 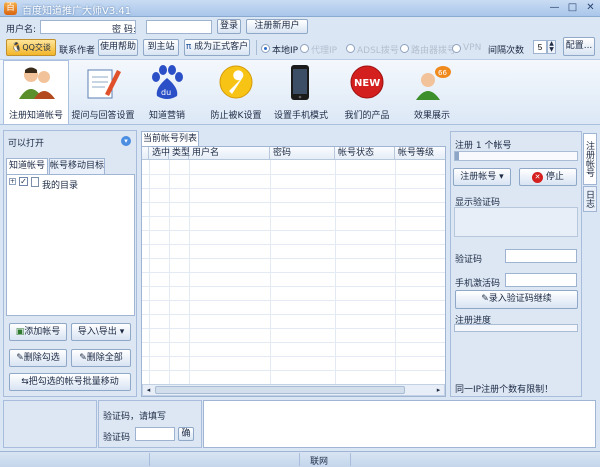 I want to click on column-header: 选中, so click(x=159, y=153).